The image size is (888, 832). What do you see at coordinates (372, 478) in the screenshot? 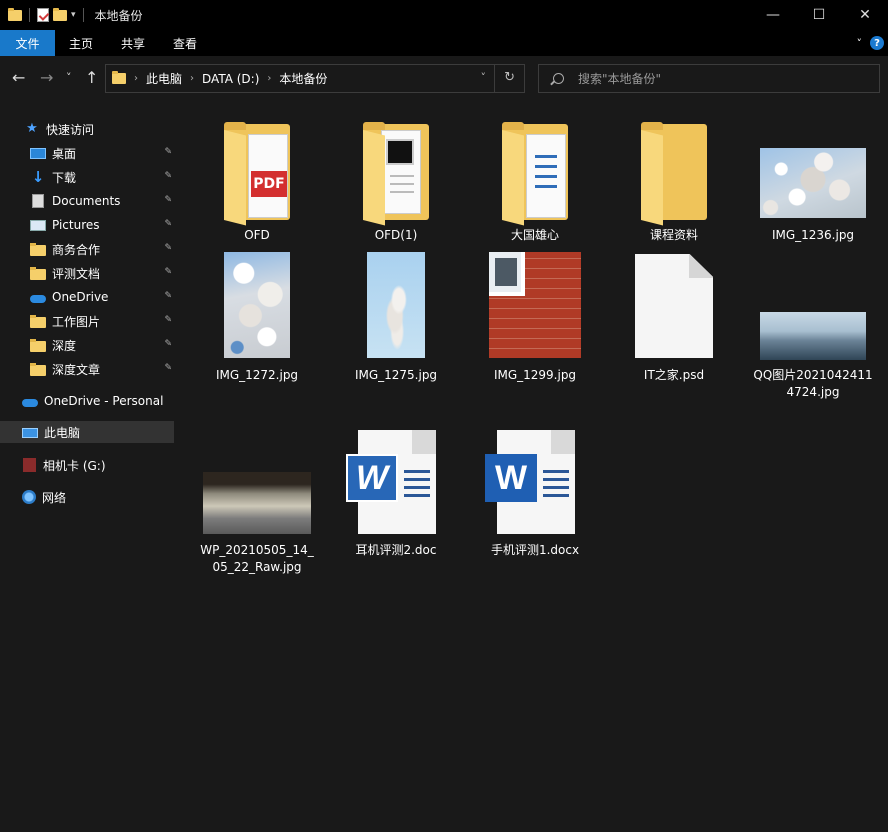
I see `word-logo: W` at bounding box center [372, 478].